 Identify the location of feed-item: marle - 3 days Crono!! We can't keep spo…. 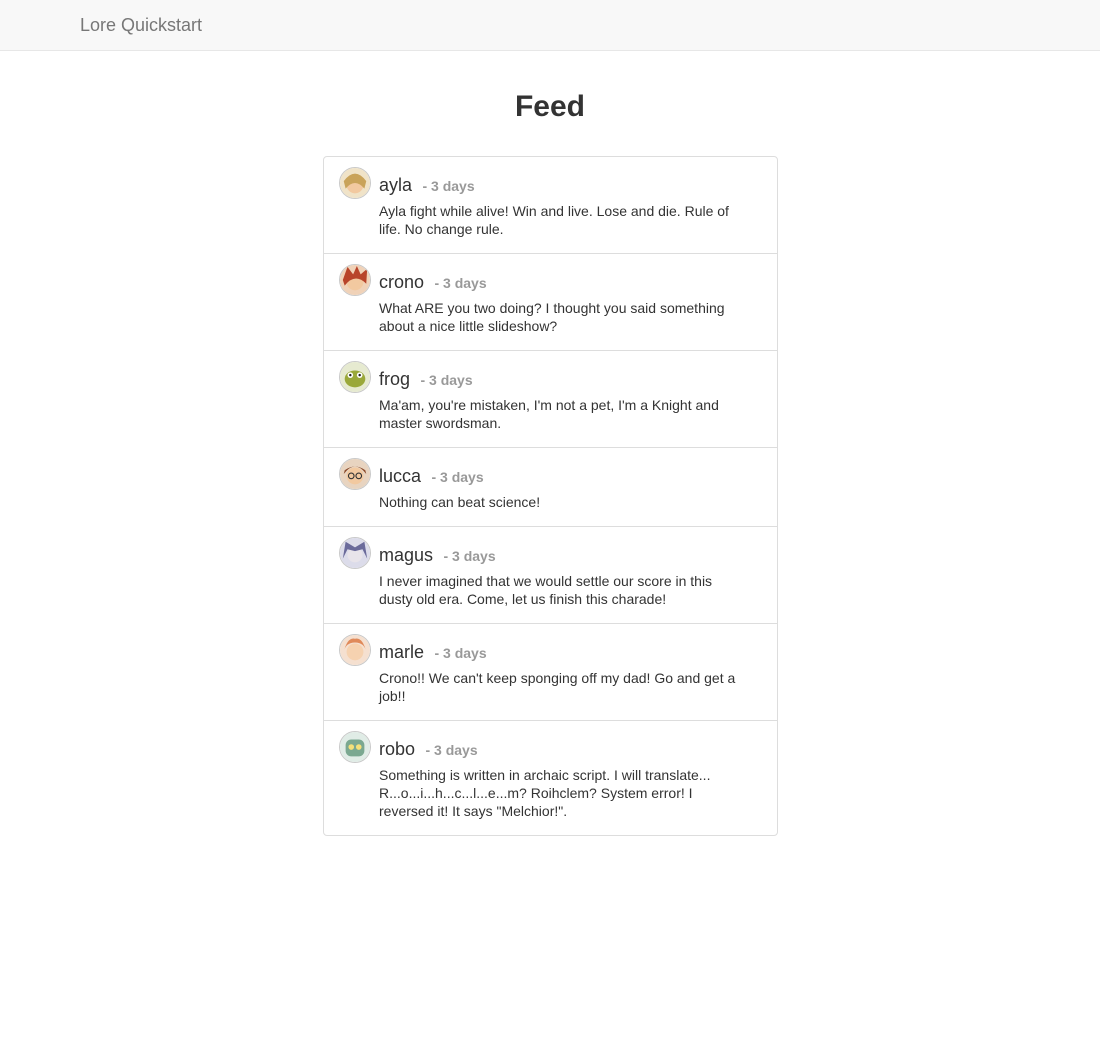
(550, 671).